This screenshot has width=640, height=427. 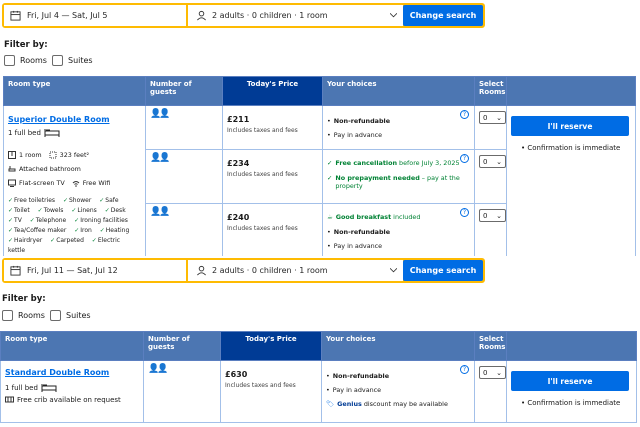 I want to click on wifi-icon, so click(x=76, y=183).